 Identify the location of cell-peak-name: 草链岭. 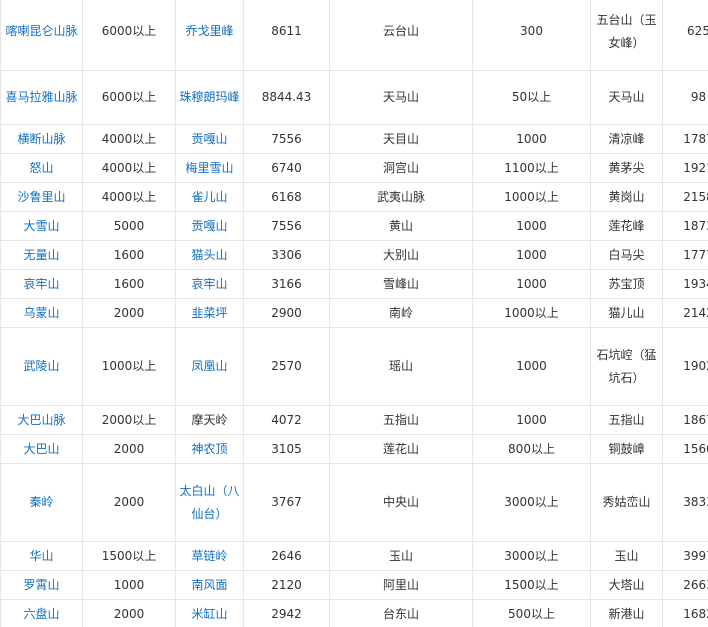
(209, 556).